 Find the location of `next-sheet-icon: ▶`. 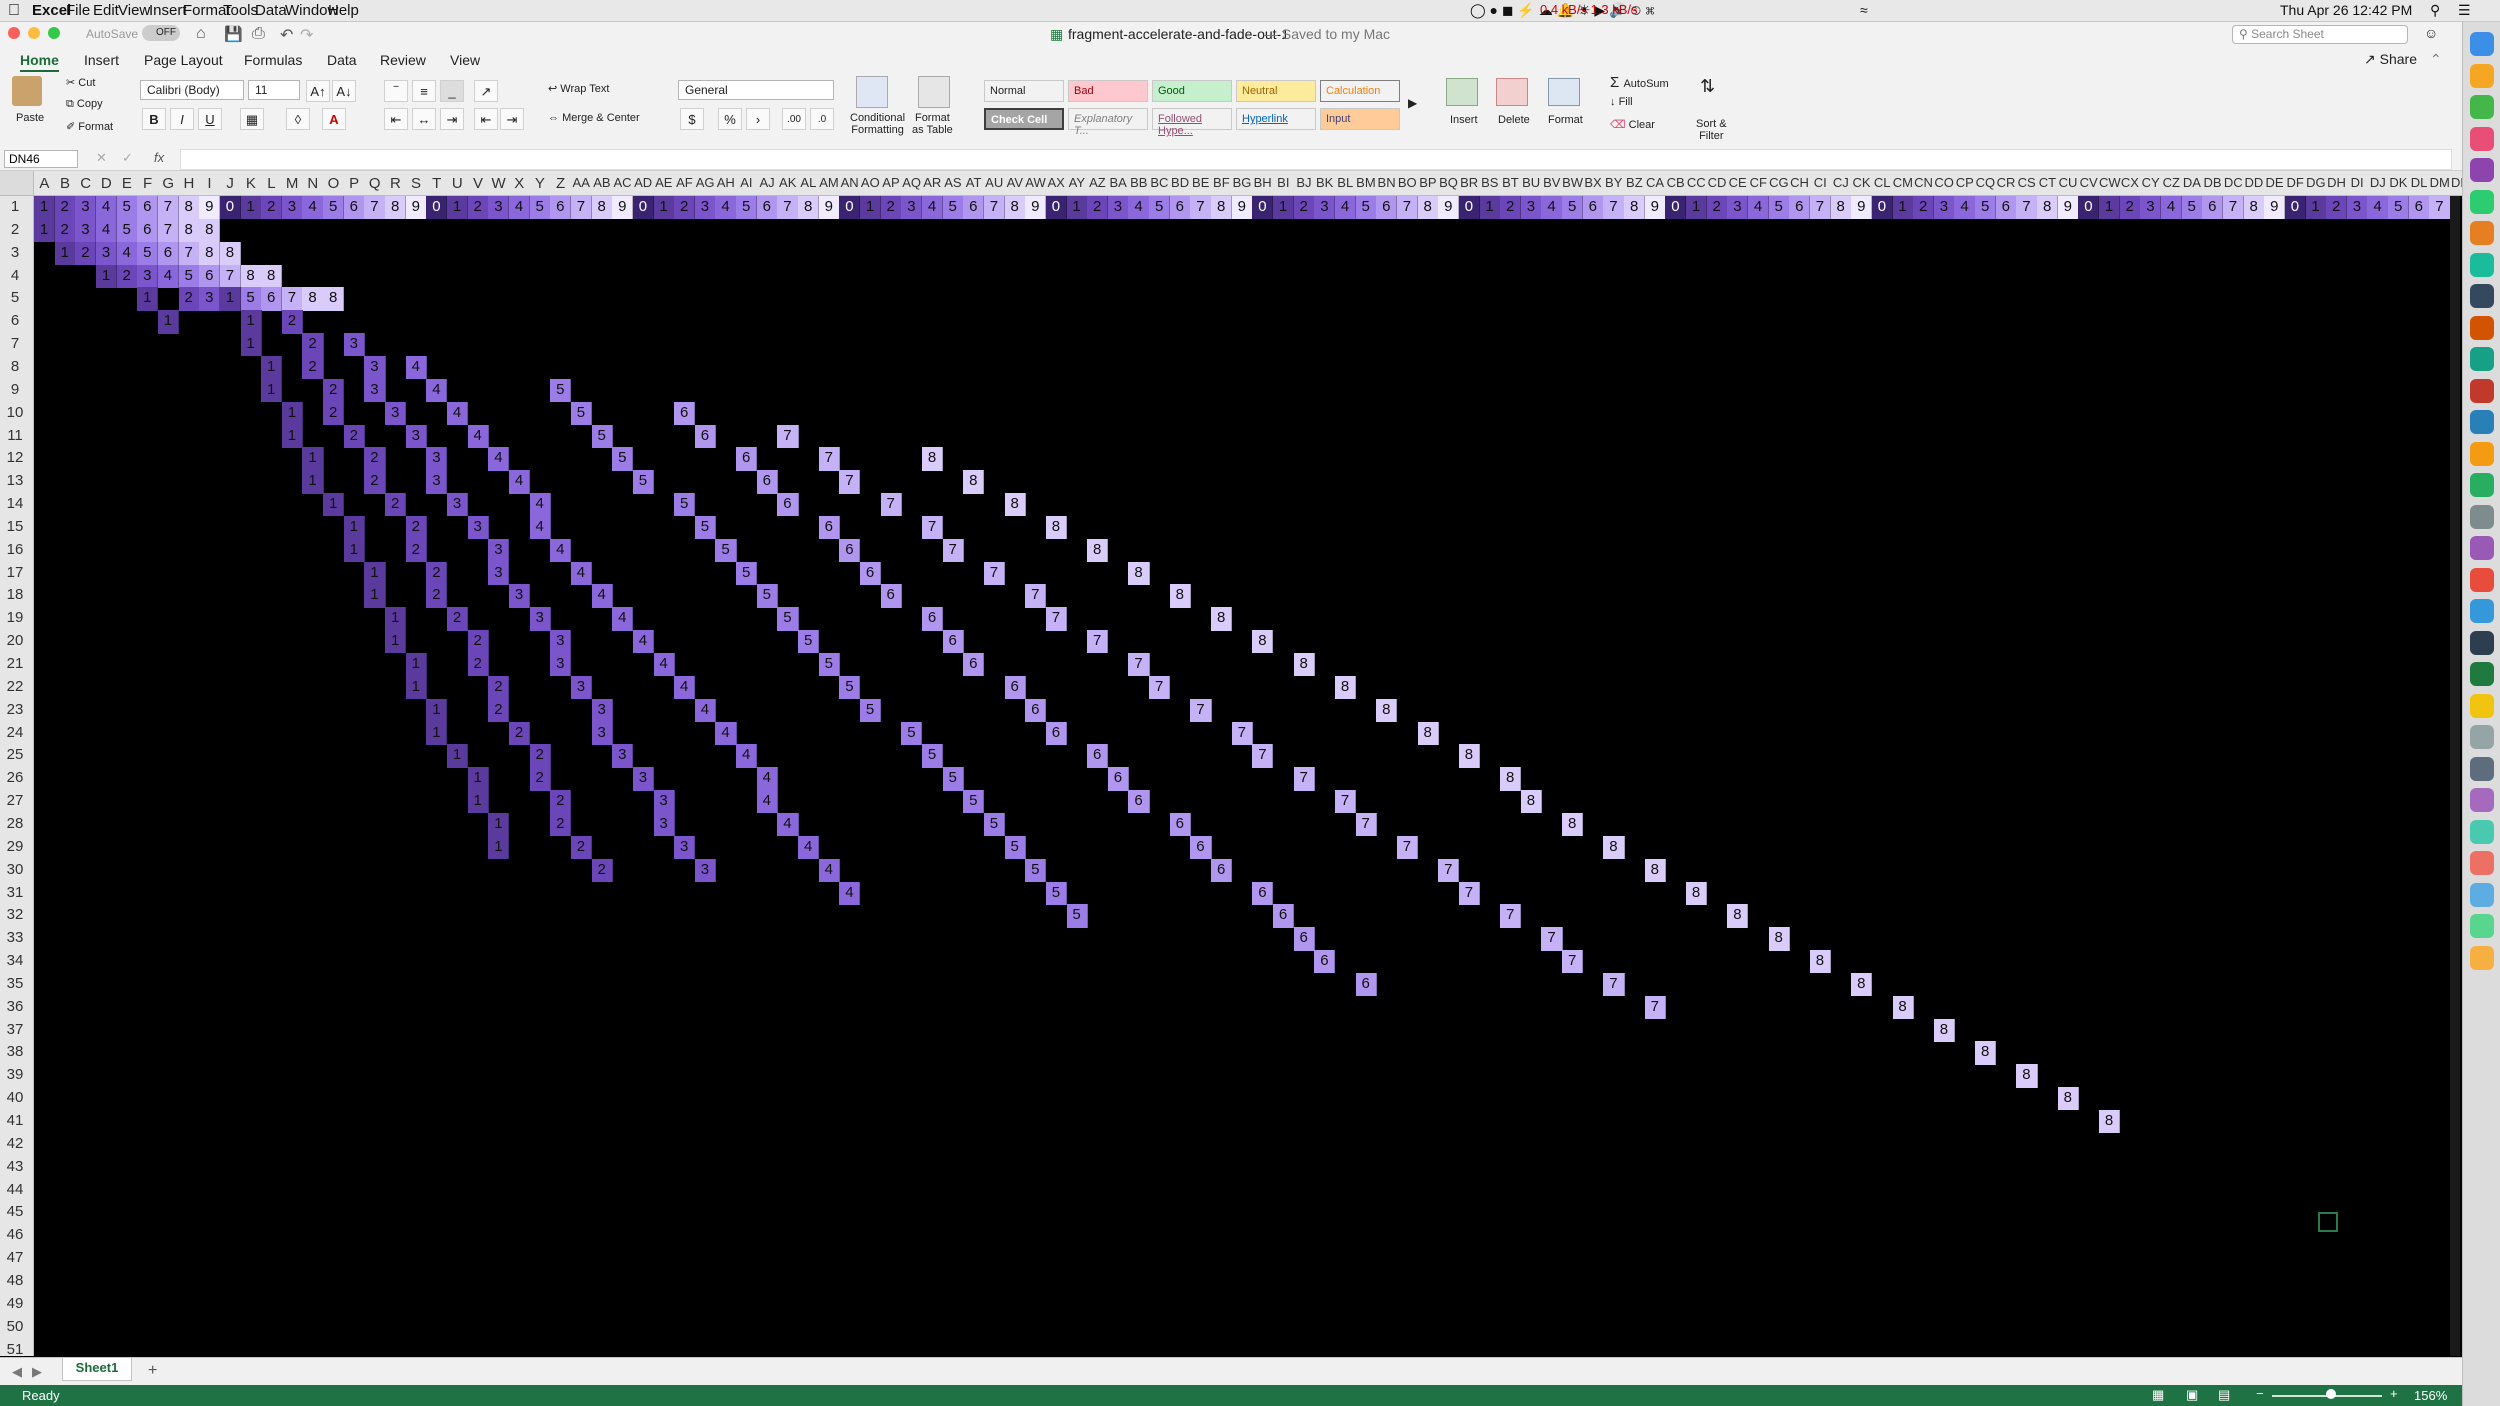

next-sheet-icon: ▶ is located at coordinates (37, 1372).